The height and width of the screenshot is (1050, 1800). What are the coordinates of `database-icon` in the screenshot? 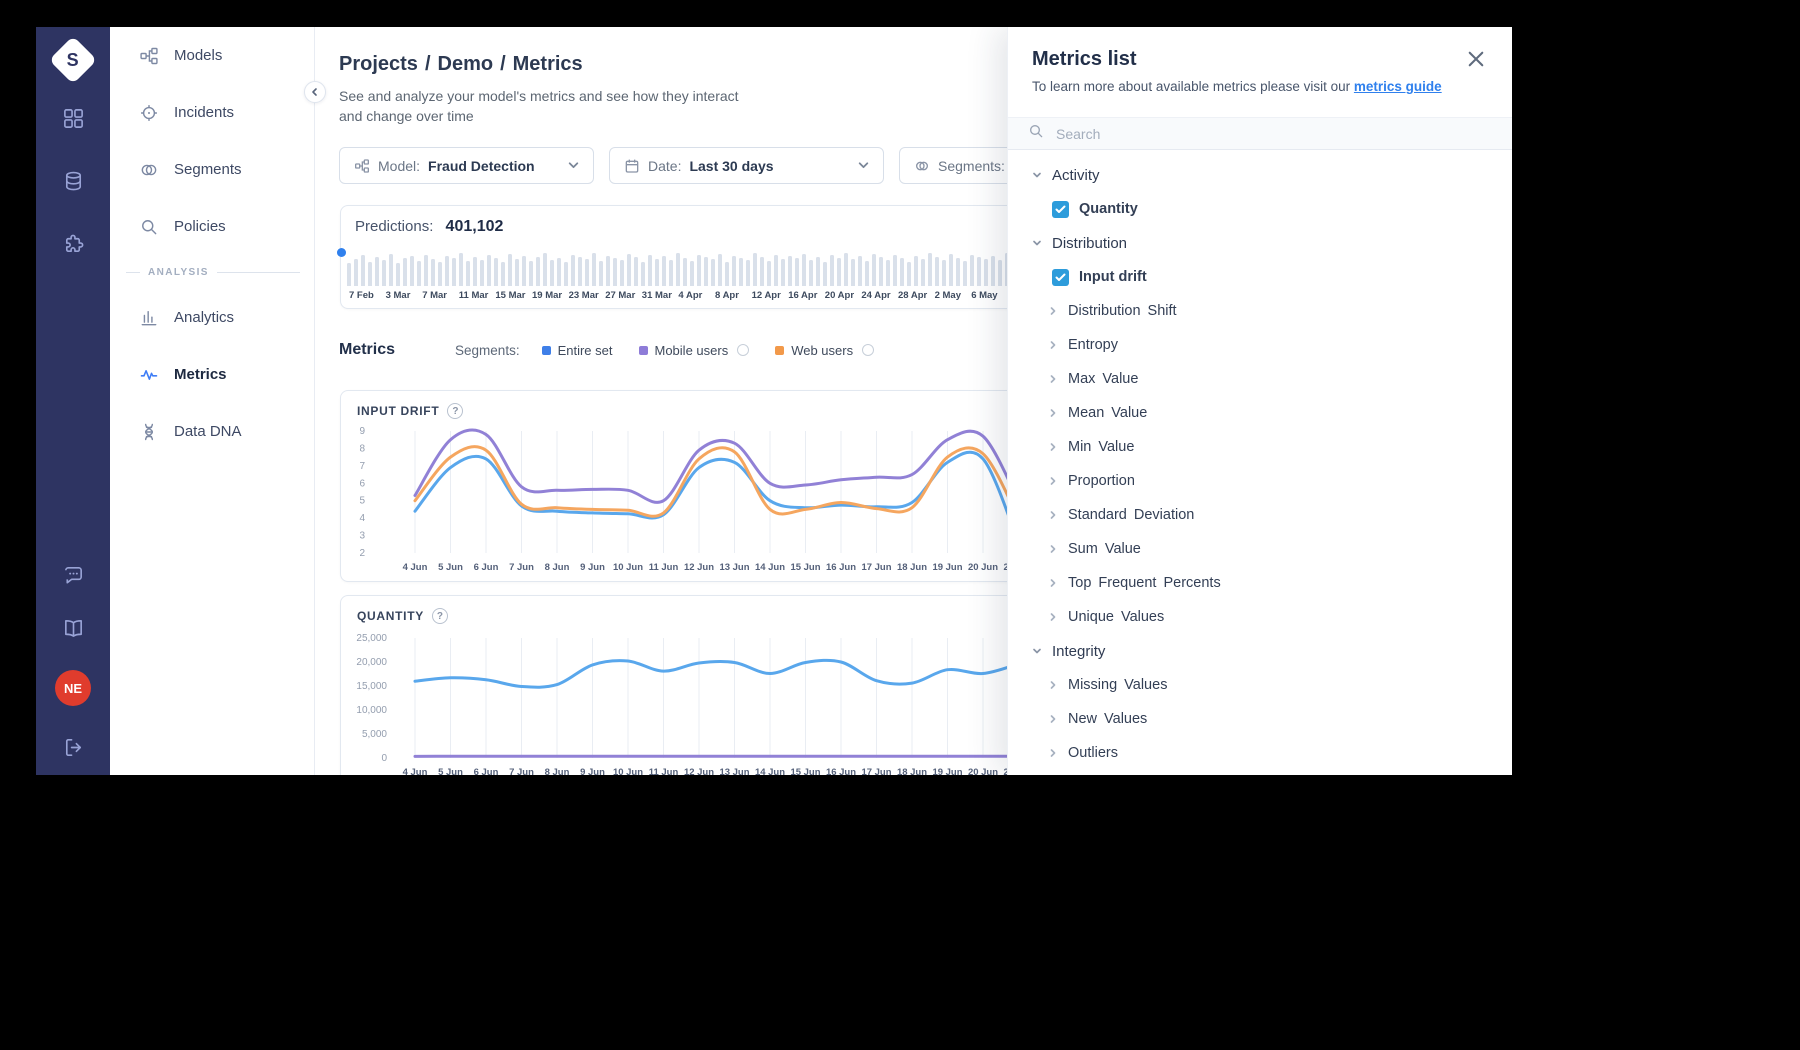 It's located at (73, 181).